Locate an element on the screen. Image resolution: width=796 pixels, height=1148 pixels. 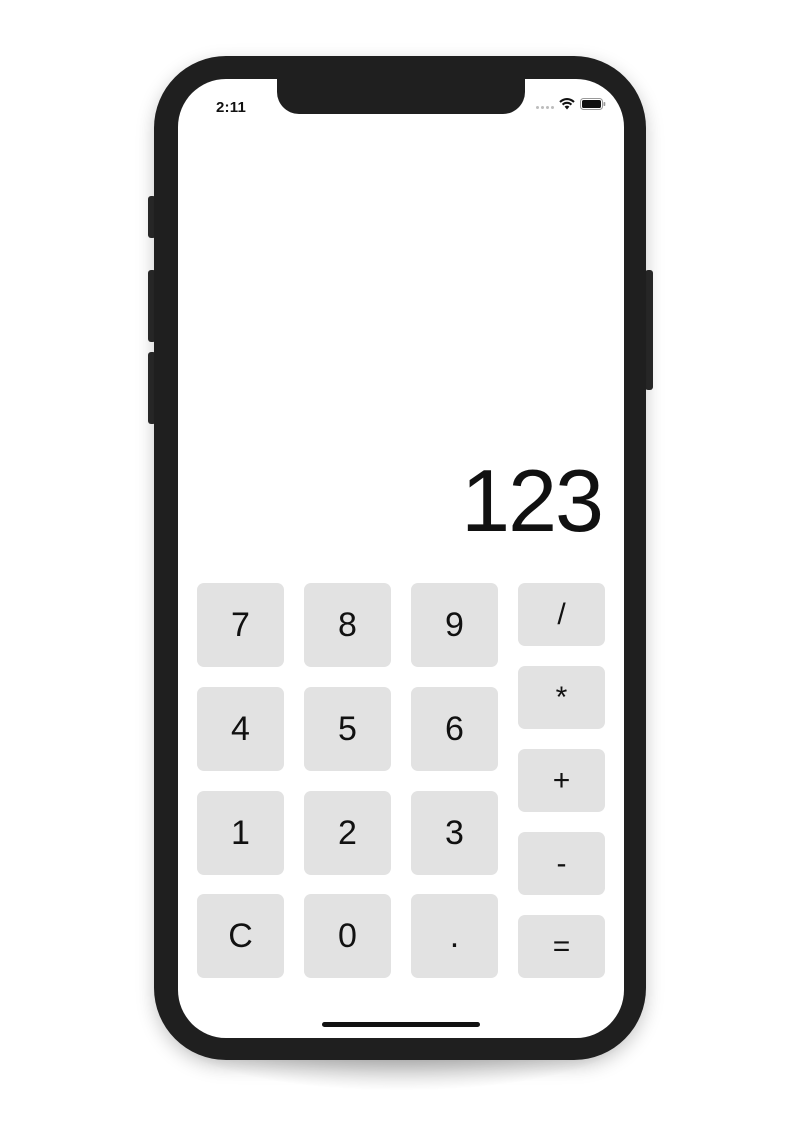
decimal-label: . is located at coordinates (454, 936).